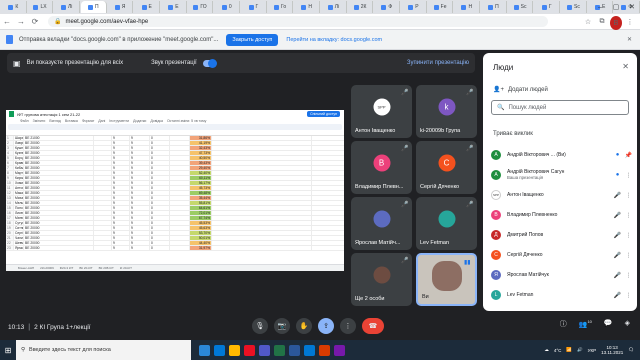 The width and height of the screenshot is (640, 360). Describe the element at coordinates (520, 90) in the screenshot. I see `add-people-button: 👤+ Додати людей` at that location.